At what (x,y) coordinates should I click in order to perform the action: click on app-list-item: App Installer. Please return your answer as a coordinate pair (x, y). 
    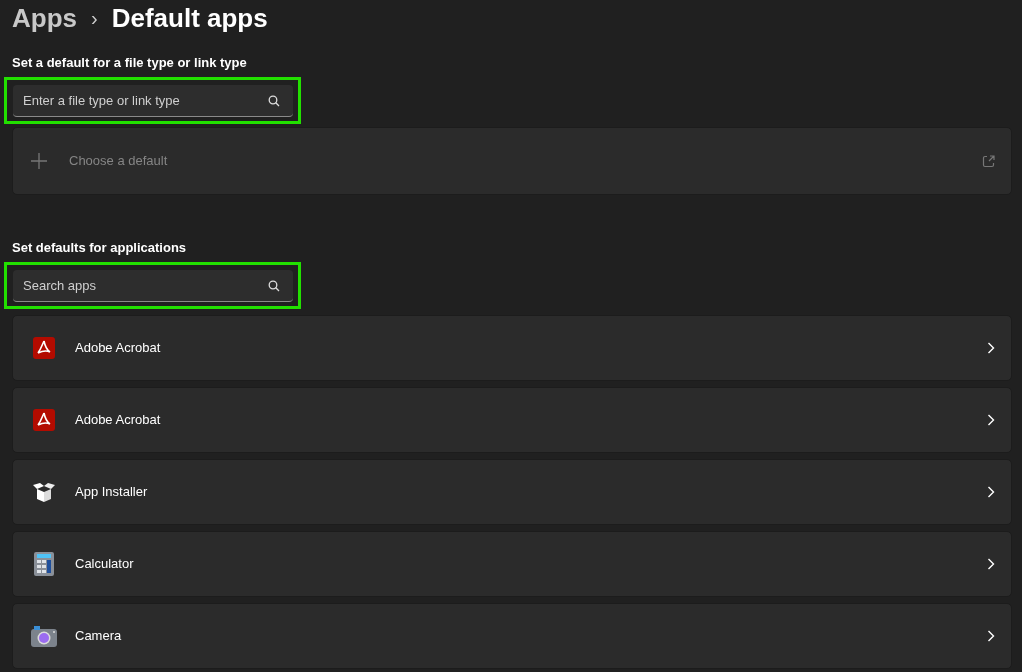
    Looking at the image, I should click on (512, 492).